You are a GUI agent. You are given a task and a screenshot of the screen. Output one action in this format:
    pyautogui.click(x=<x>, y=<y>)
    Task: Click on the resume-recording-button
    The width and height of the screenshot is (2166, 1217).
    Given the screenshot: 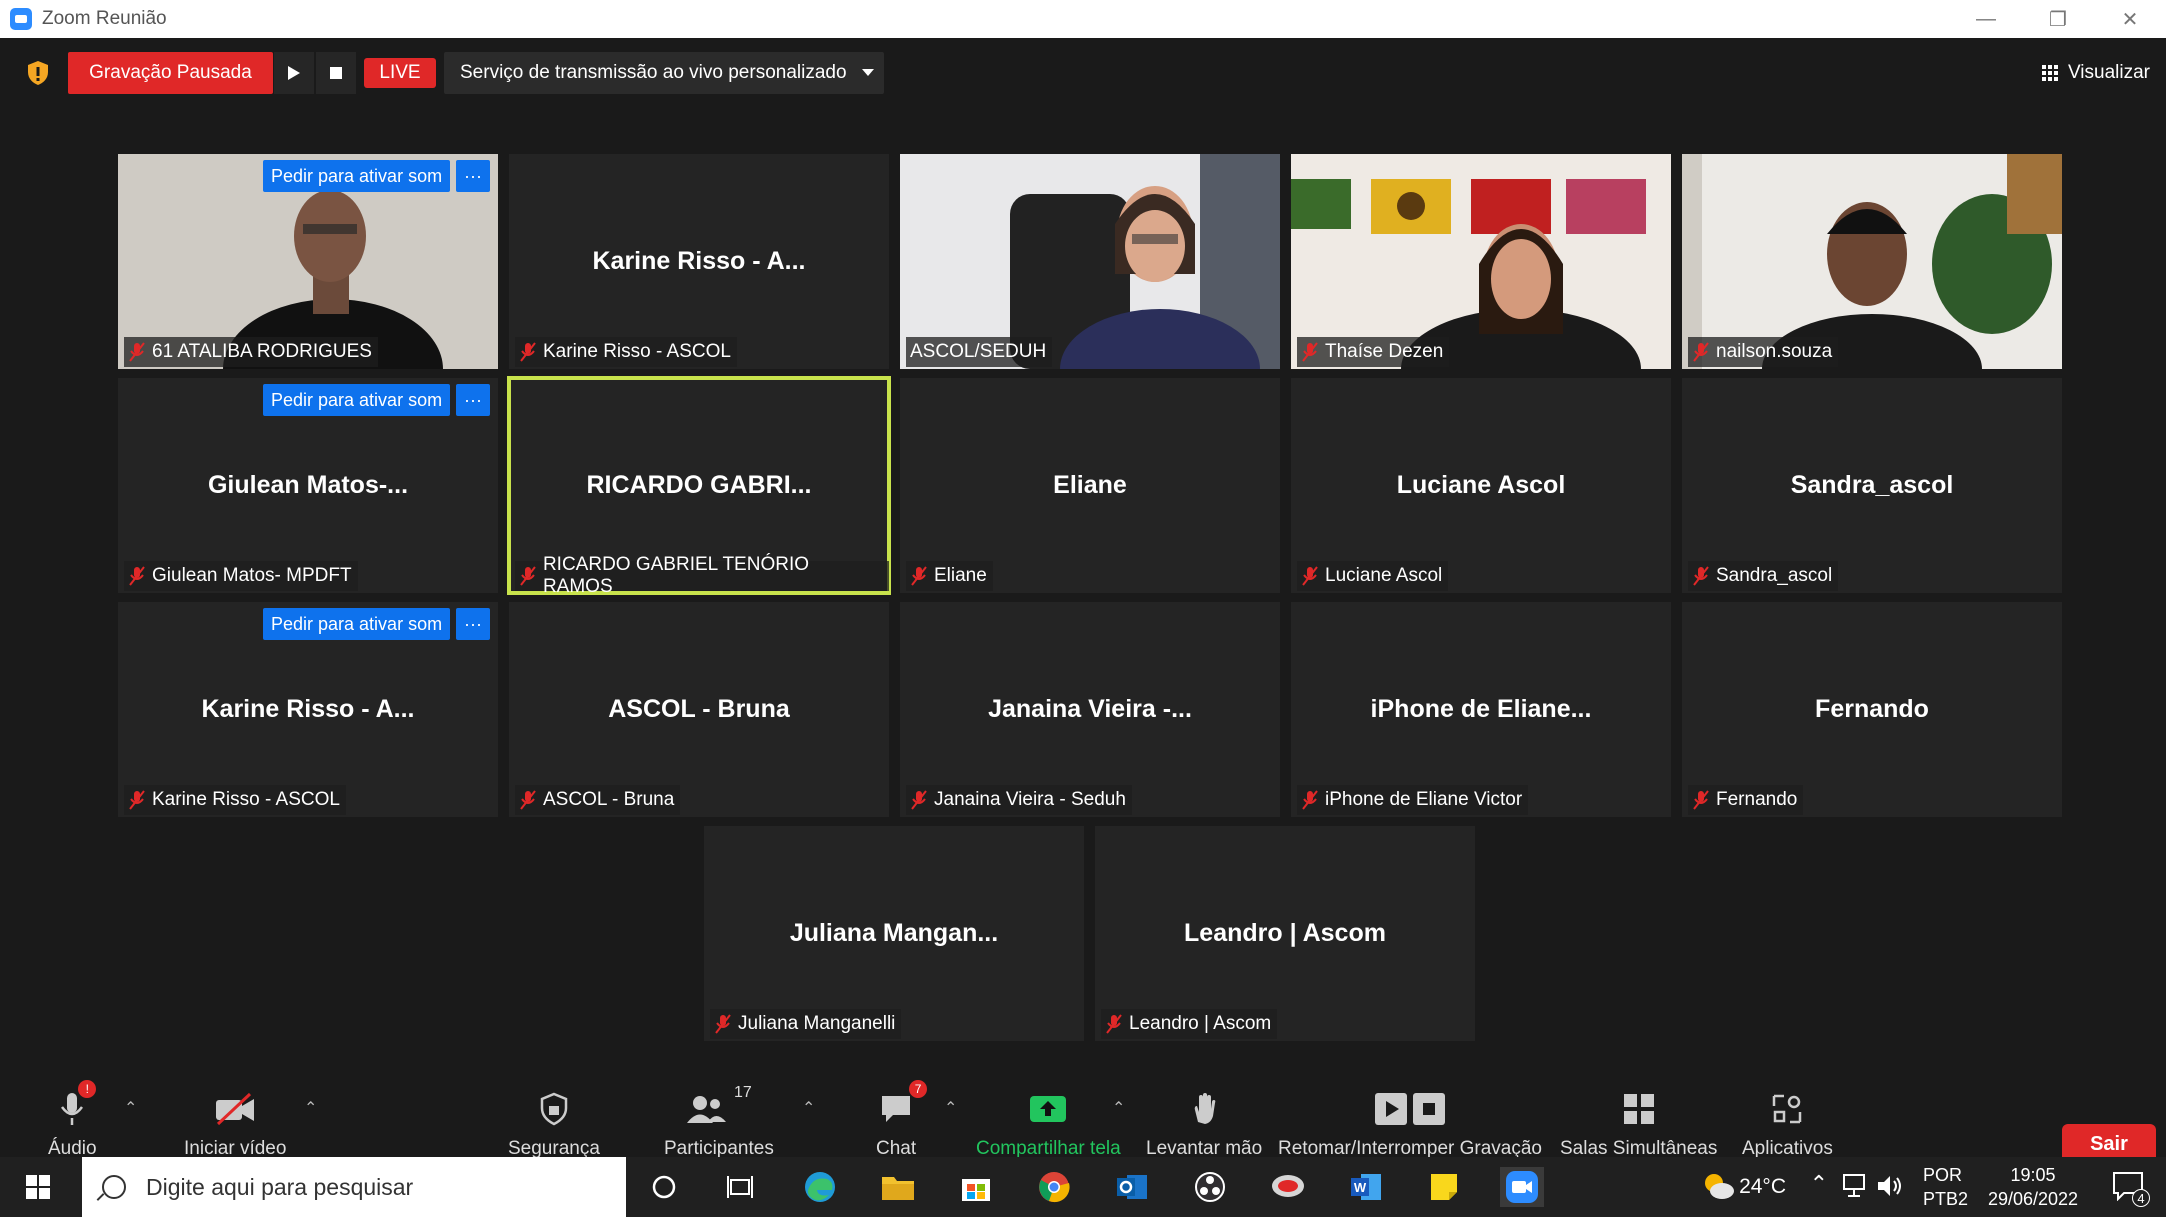 What is the action you would take?
    pyautogui.click(x=294, y=73)
    